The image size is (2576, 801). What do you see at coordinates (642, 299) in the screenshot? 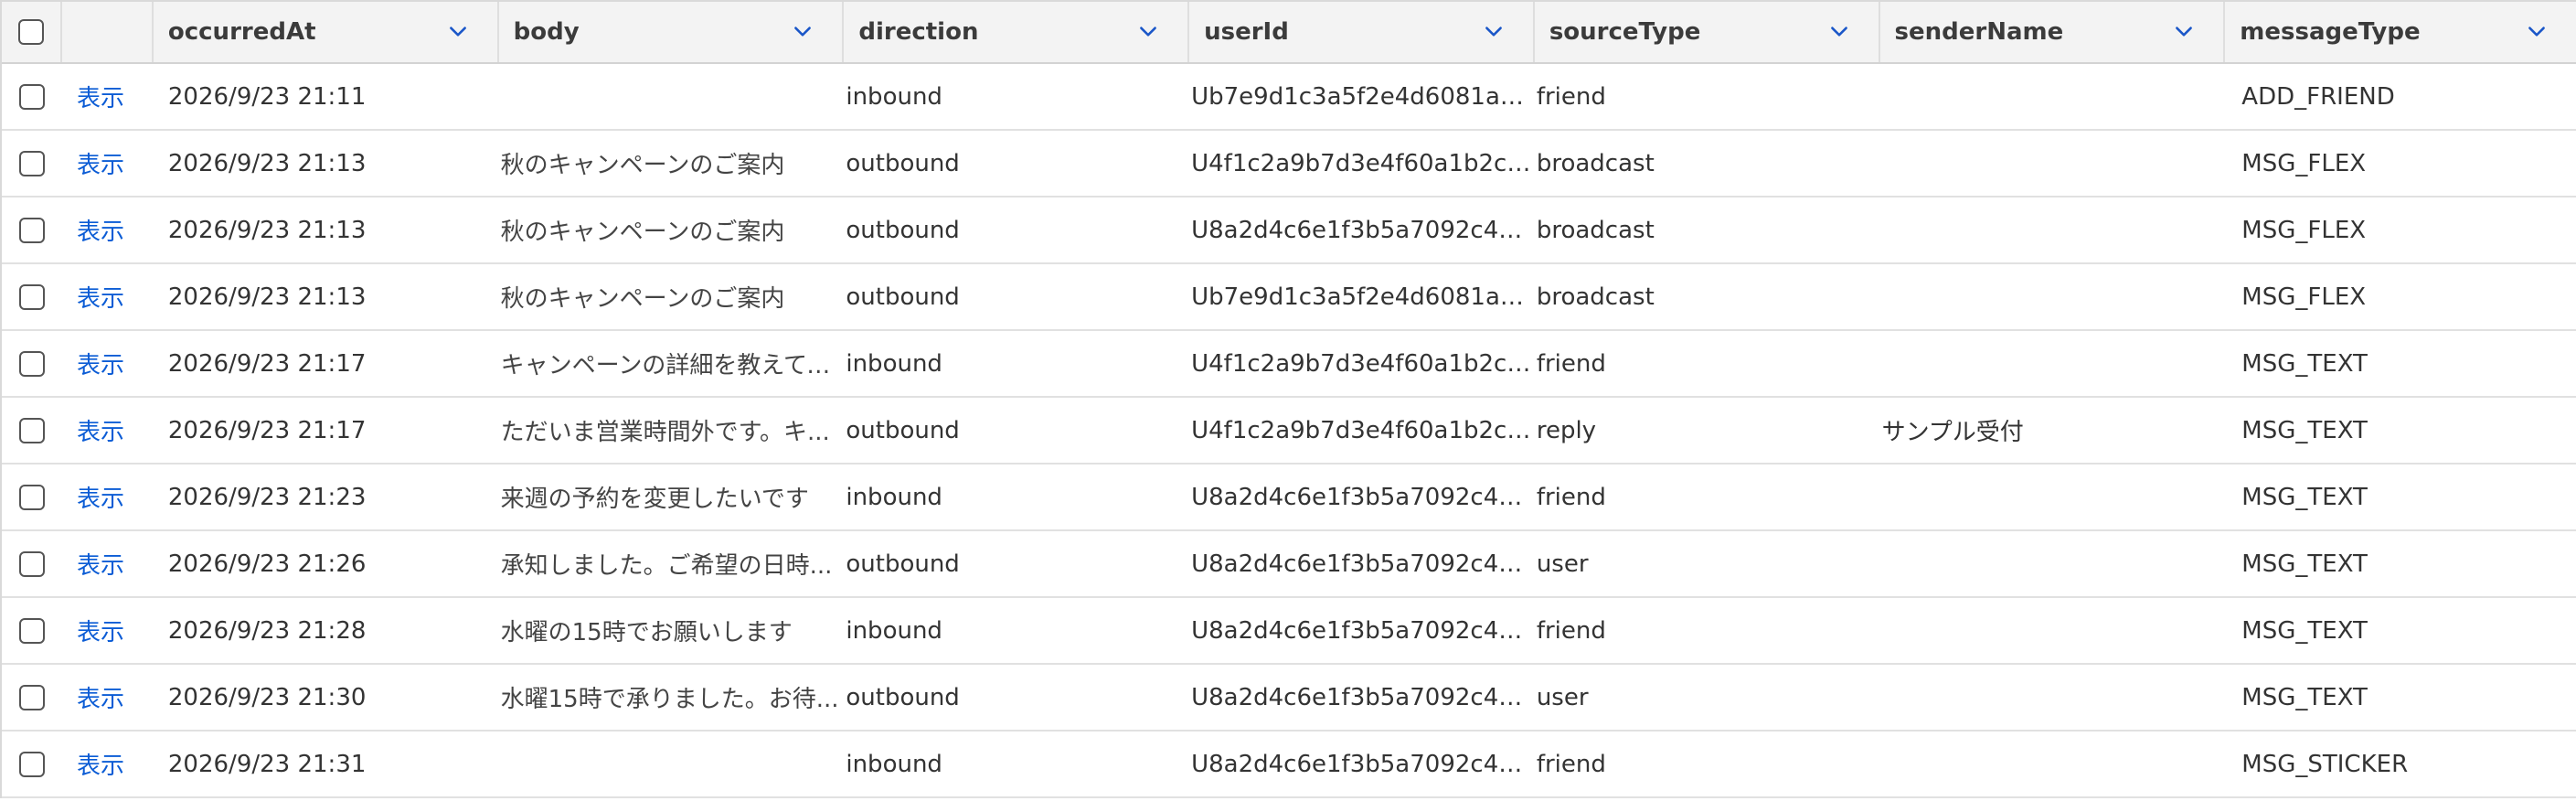
I see `body-value: 秋のキャンペーンのご案内` at bounding box center [642, 299].